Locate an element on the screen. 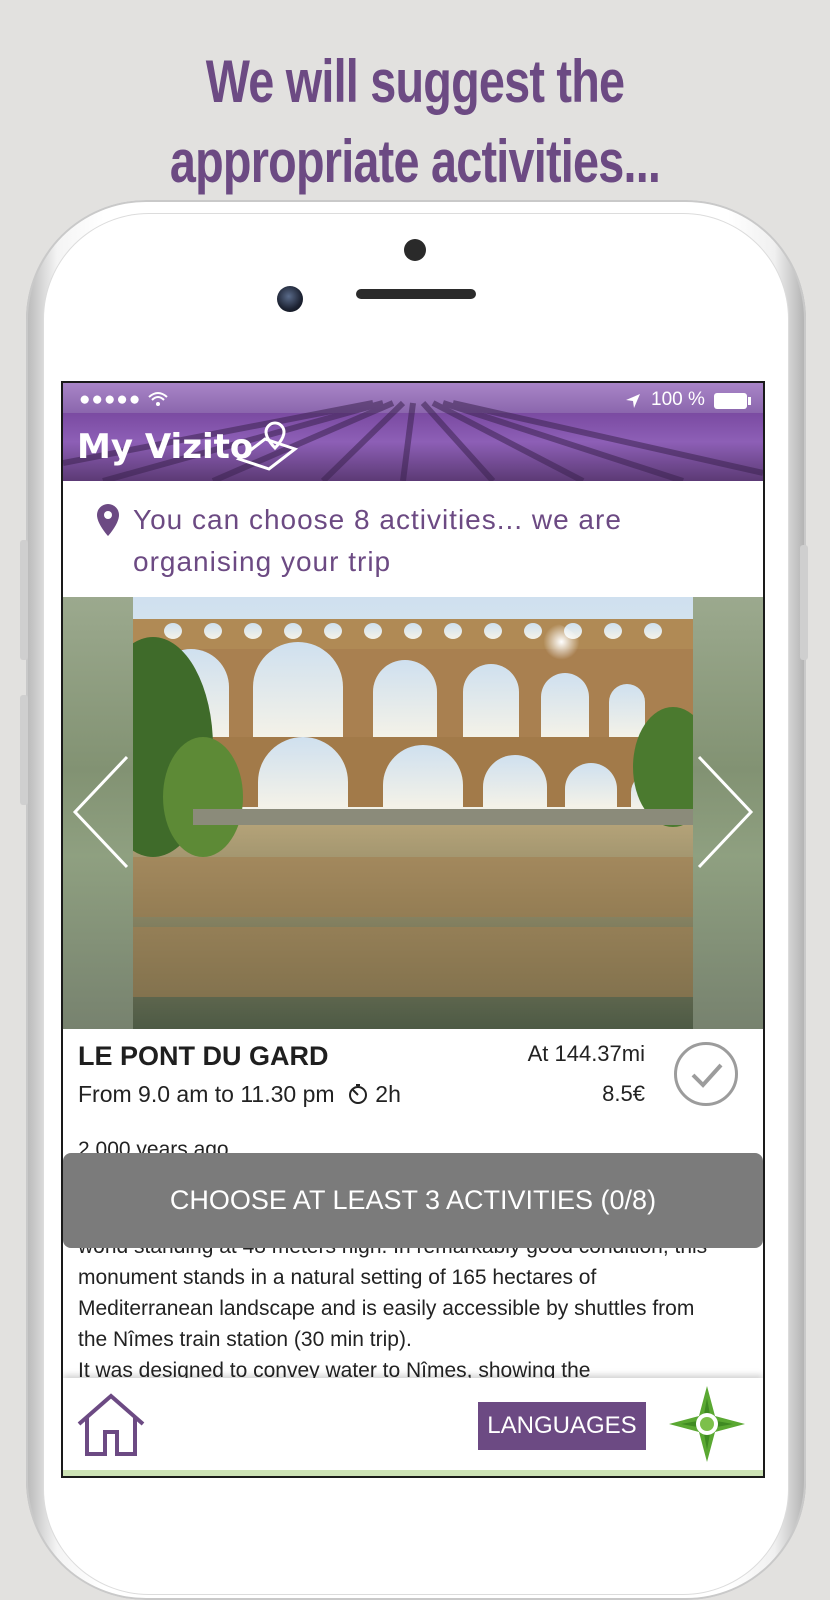 The width and height of the screenshot is (830, 1600). activity-hours: From 9.0 am to 11.30 pm 2h is located at coordinates (239, 1094).